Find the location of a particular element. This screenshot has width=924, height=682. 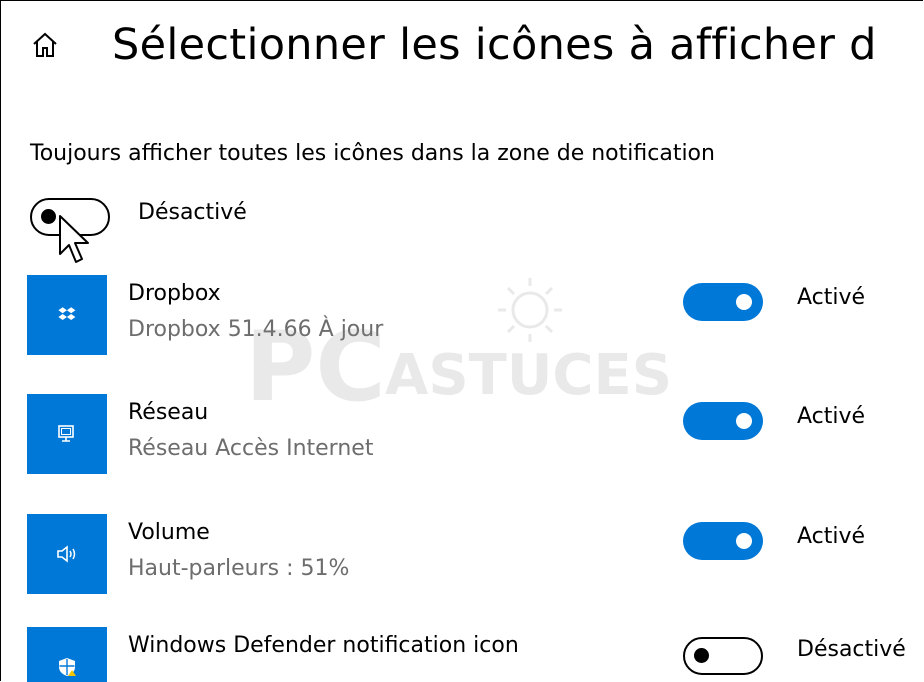

app-name: Réseau is located at coordinates (168, 412).